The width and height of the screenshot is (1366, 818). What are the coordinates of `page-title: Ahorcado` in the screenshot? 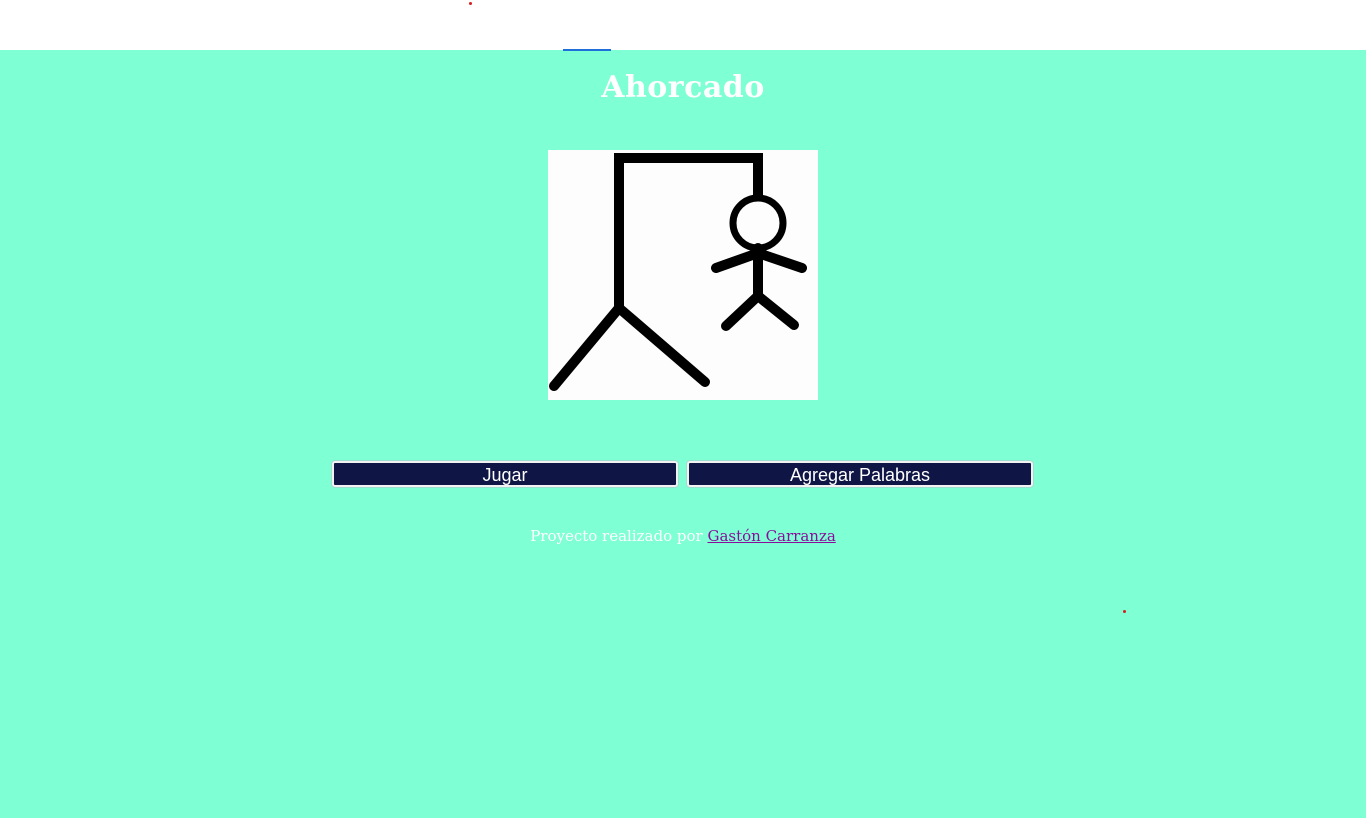 It's located at (683, 87).